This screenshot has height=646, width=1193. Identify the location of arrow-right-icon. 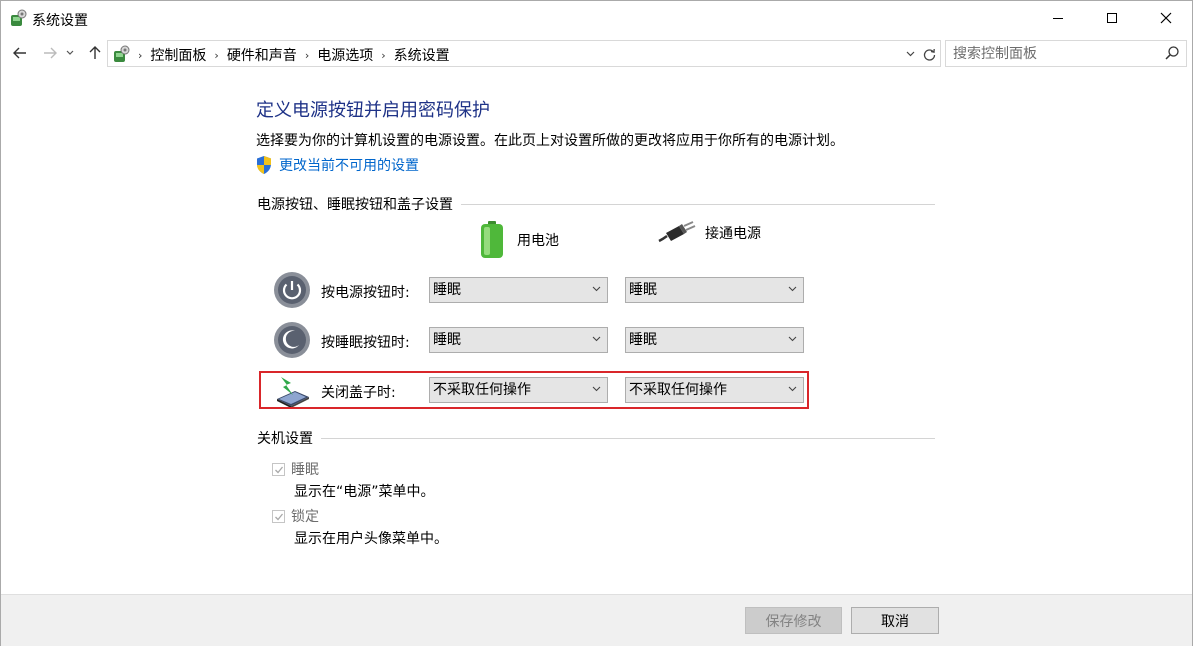
(50, 53).